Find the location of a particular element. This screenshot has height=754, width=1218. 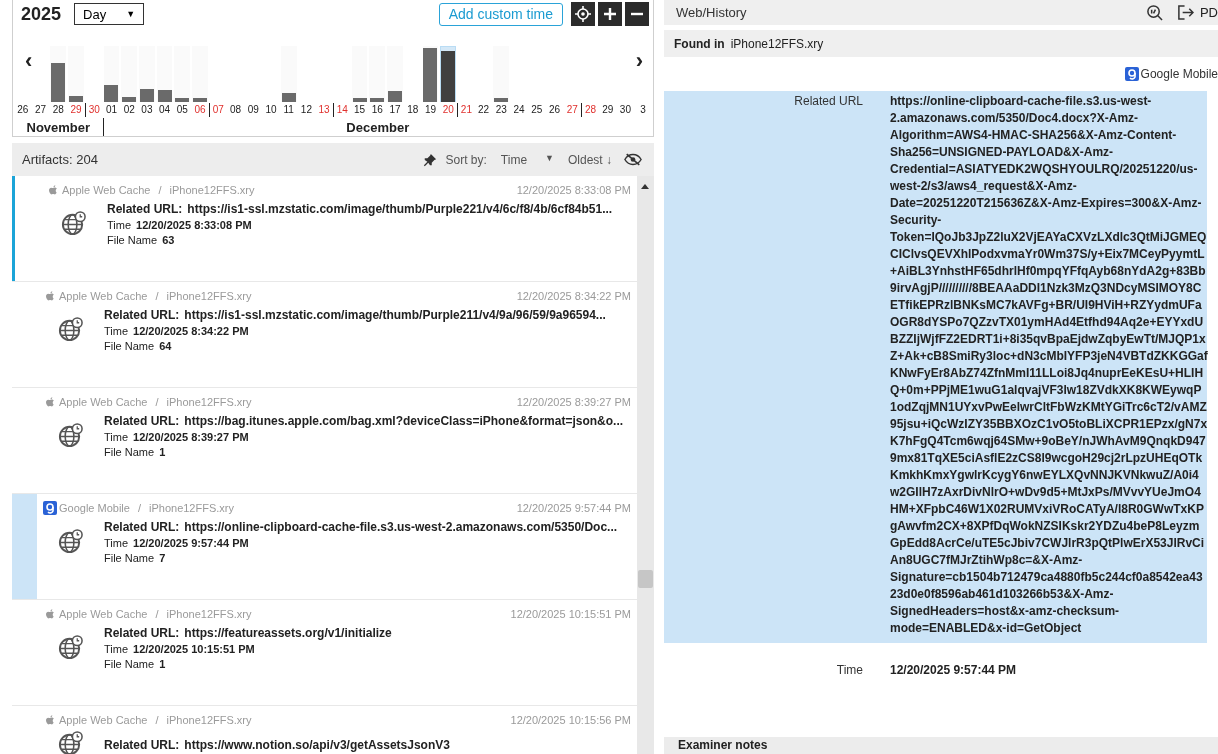

device-name: iPhone12FFS.xry is located at coordinates (209, 296).